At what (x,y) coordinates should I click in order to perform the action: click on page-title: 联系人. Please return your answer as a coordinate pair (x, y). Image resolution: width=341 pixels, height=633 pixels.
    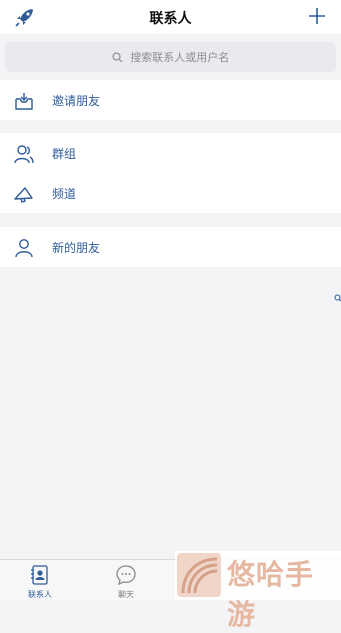
    Looking at the image, I should click on (170, 19).